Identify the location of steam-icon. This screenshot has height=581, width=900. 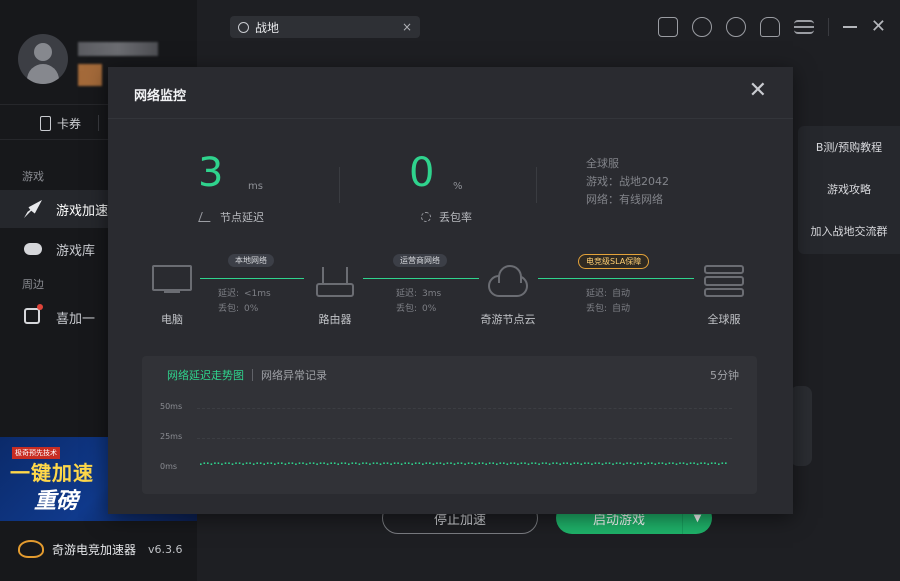
(701, 27).